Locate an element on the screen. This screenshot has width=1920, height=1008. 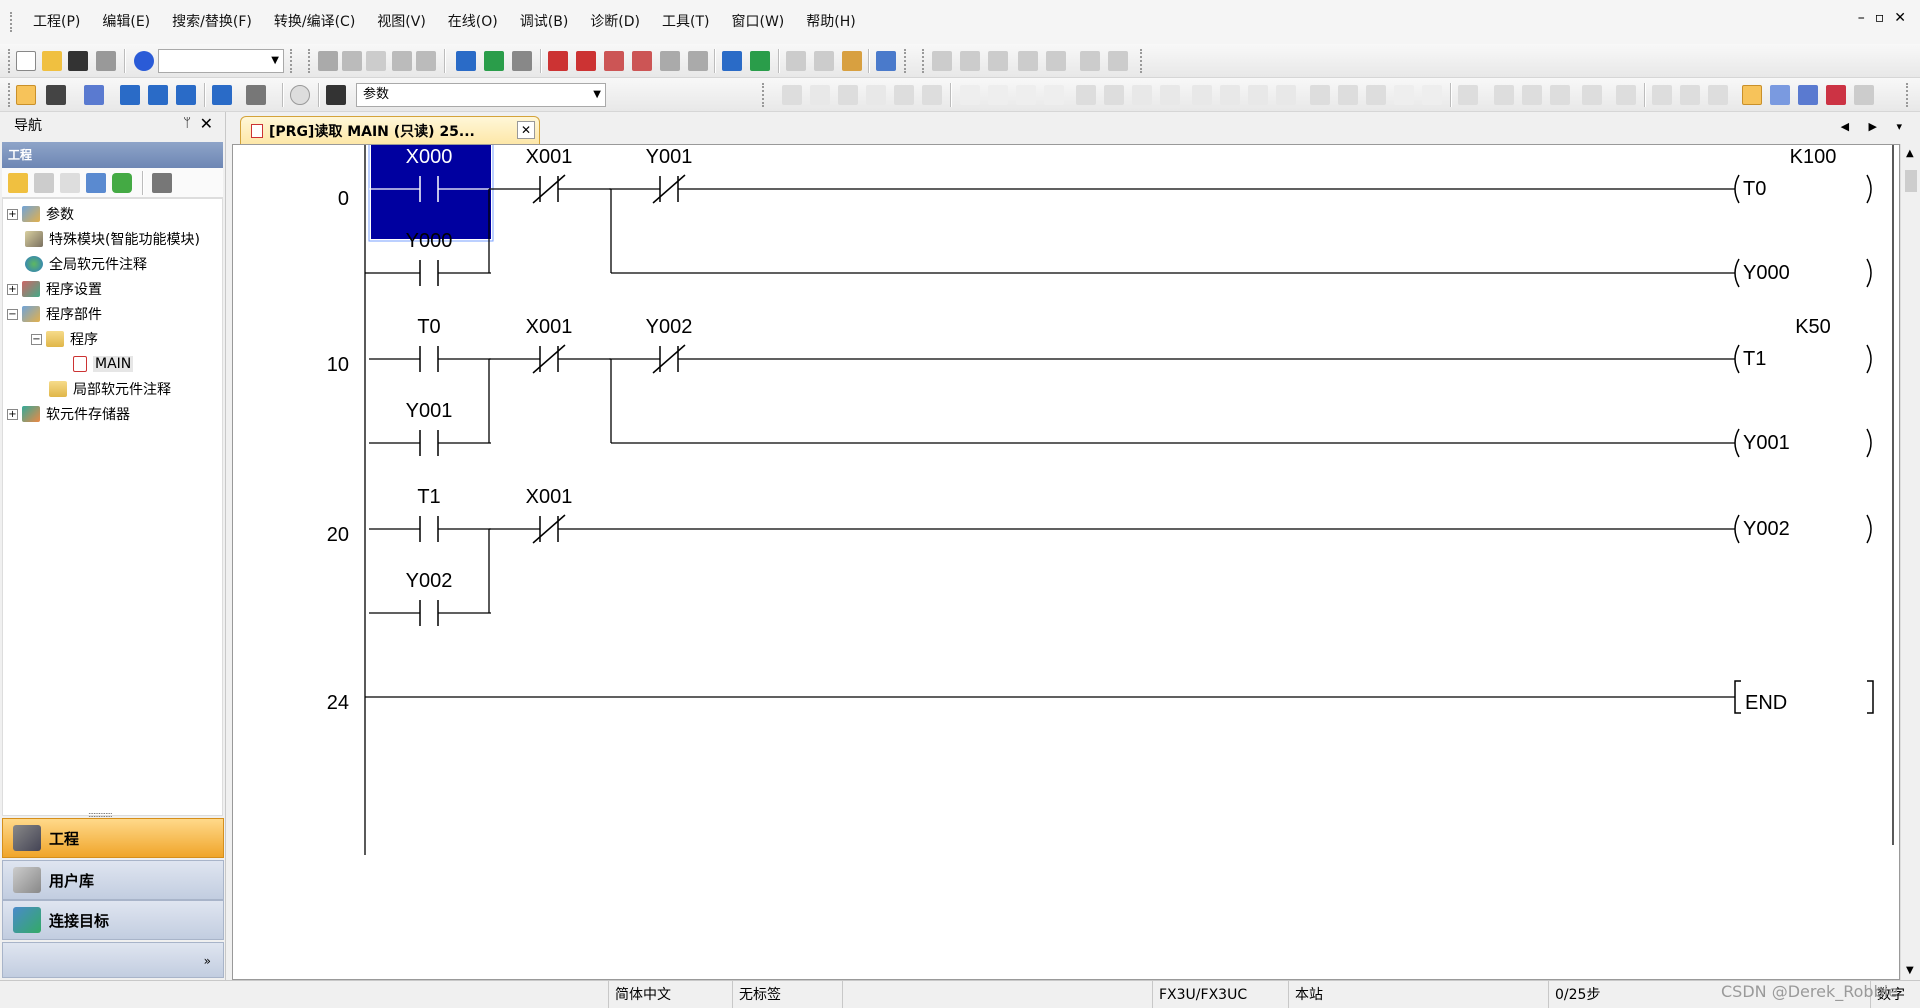
open-contact-f5-icon is located at coordinates (792, 95).